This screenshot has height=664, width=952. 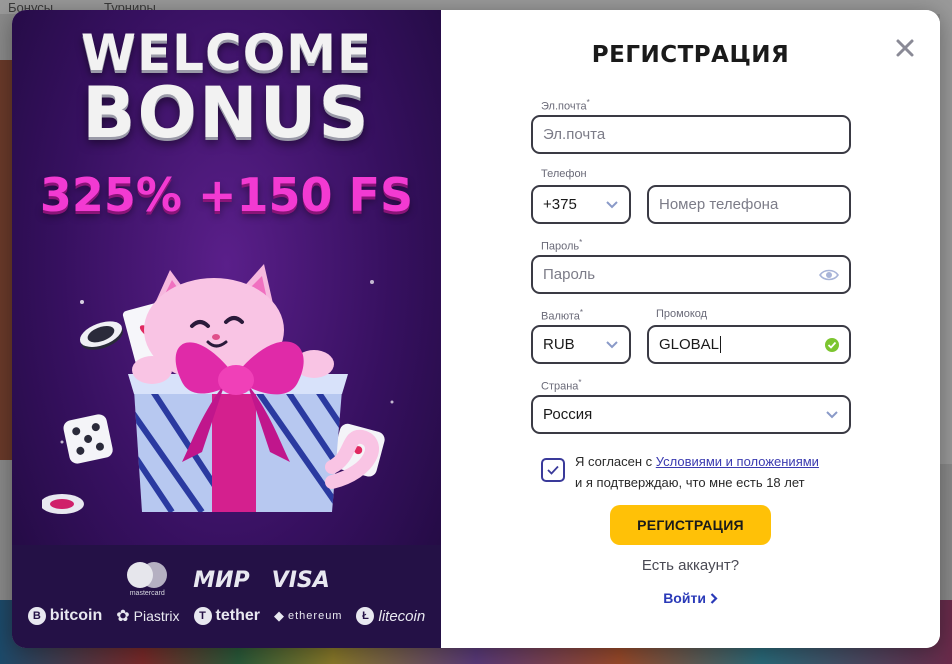 I want to click on password-label: Пароль*, so click(x=562, y=245).